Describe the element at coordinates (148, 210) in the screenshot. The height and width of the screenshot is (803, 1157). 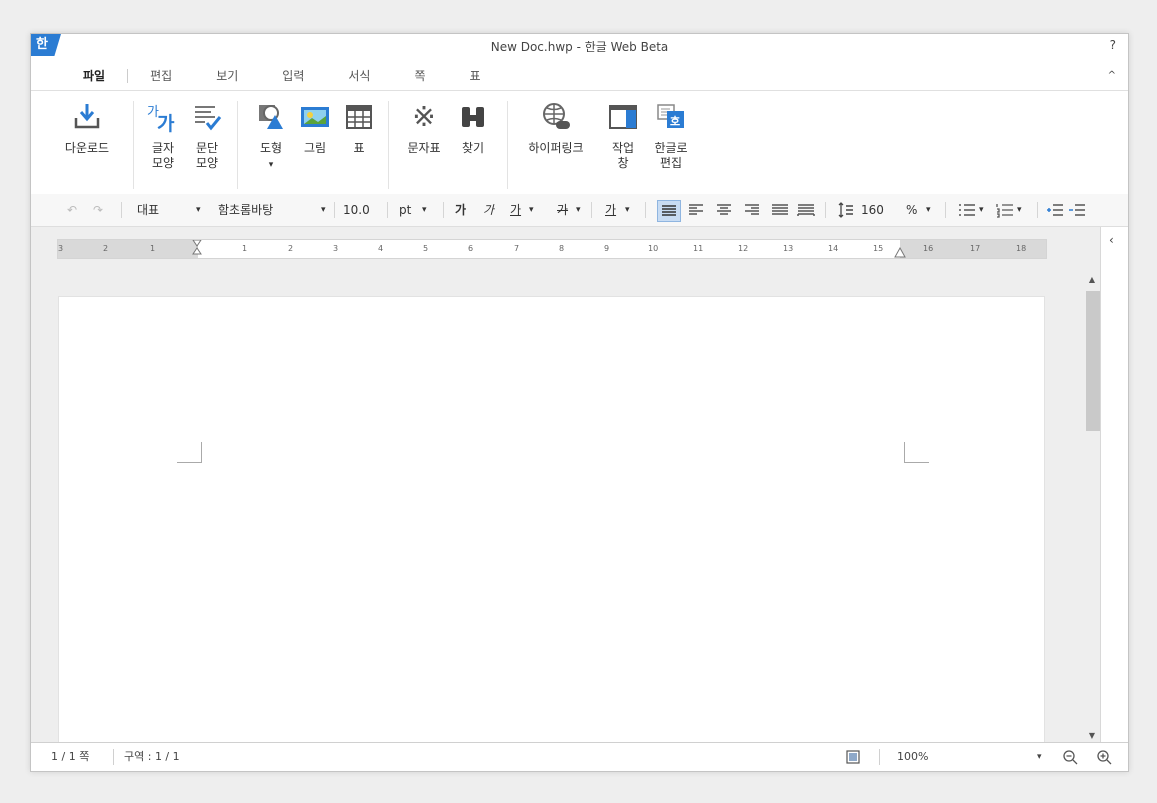
I see `style-select: 대표` at that location.